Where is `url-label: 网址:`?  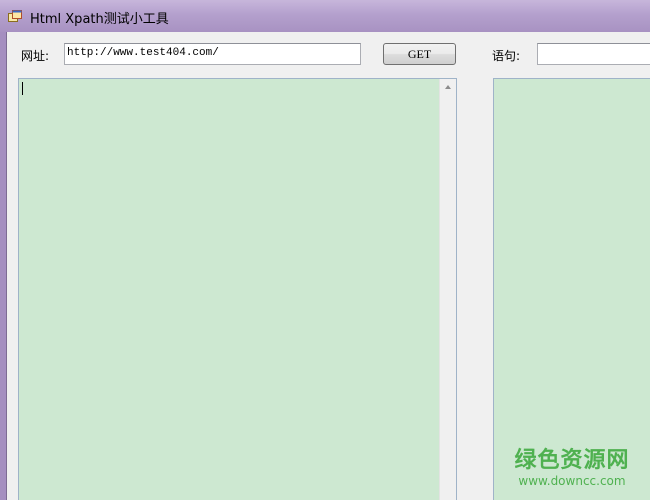
url-label: 网址: is located at coordinates (35, 56).